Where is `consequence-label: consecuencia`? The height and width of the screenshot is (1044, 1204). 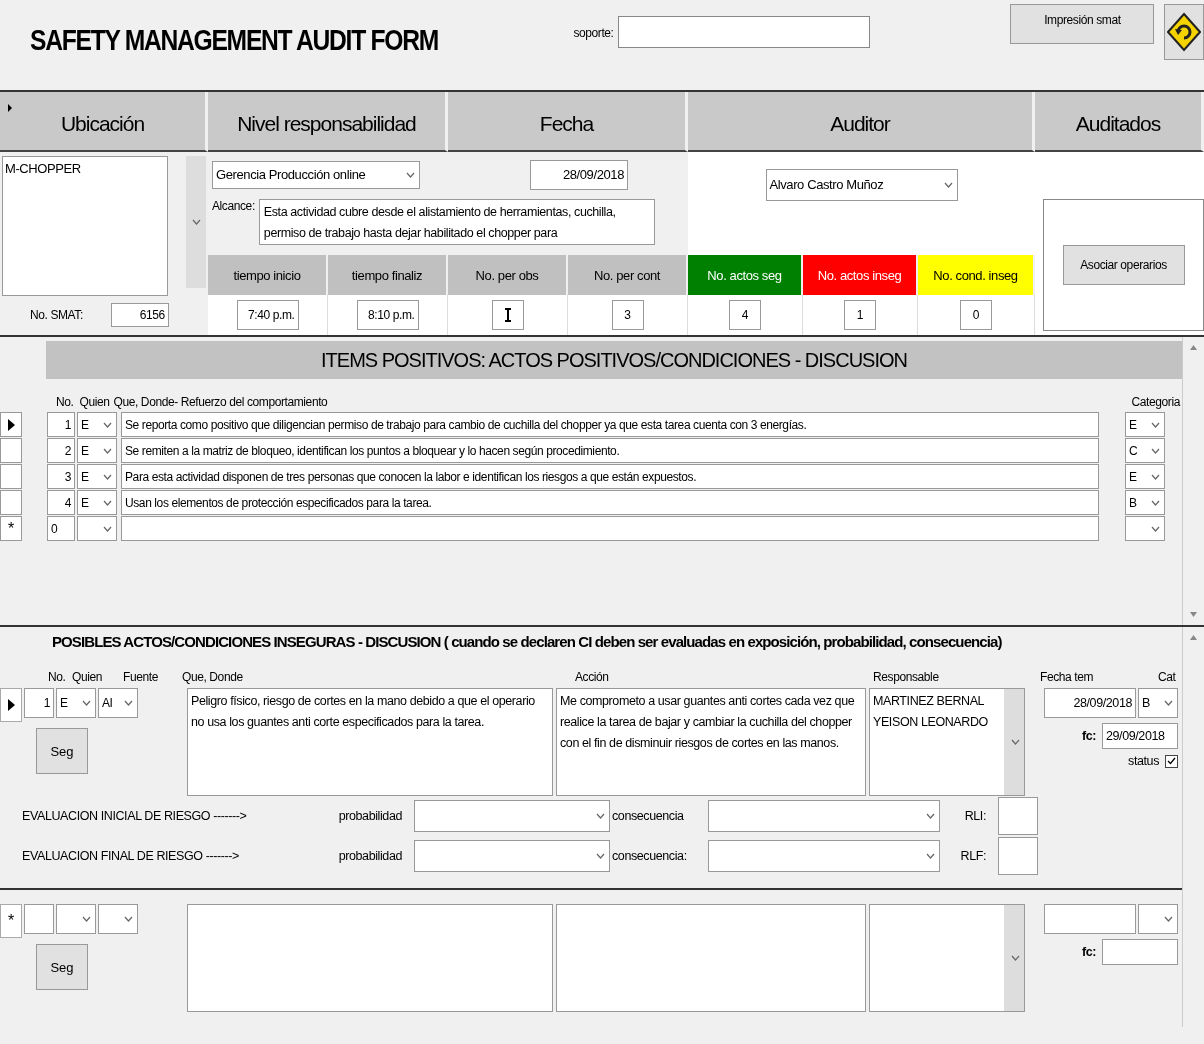
consequence-label: consecuencia is located at coordinates (648, 816).